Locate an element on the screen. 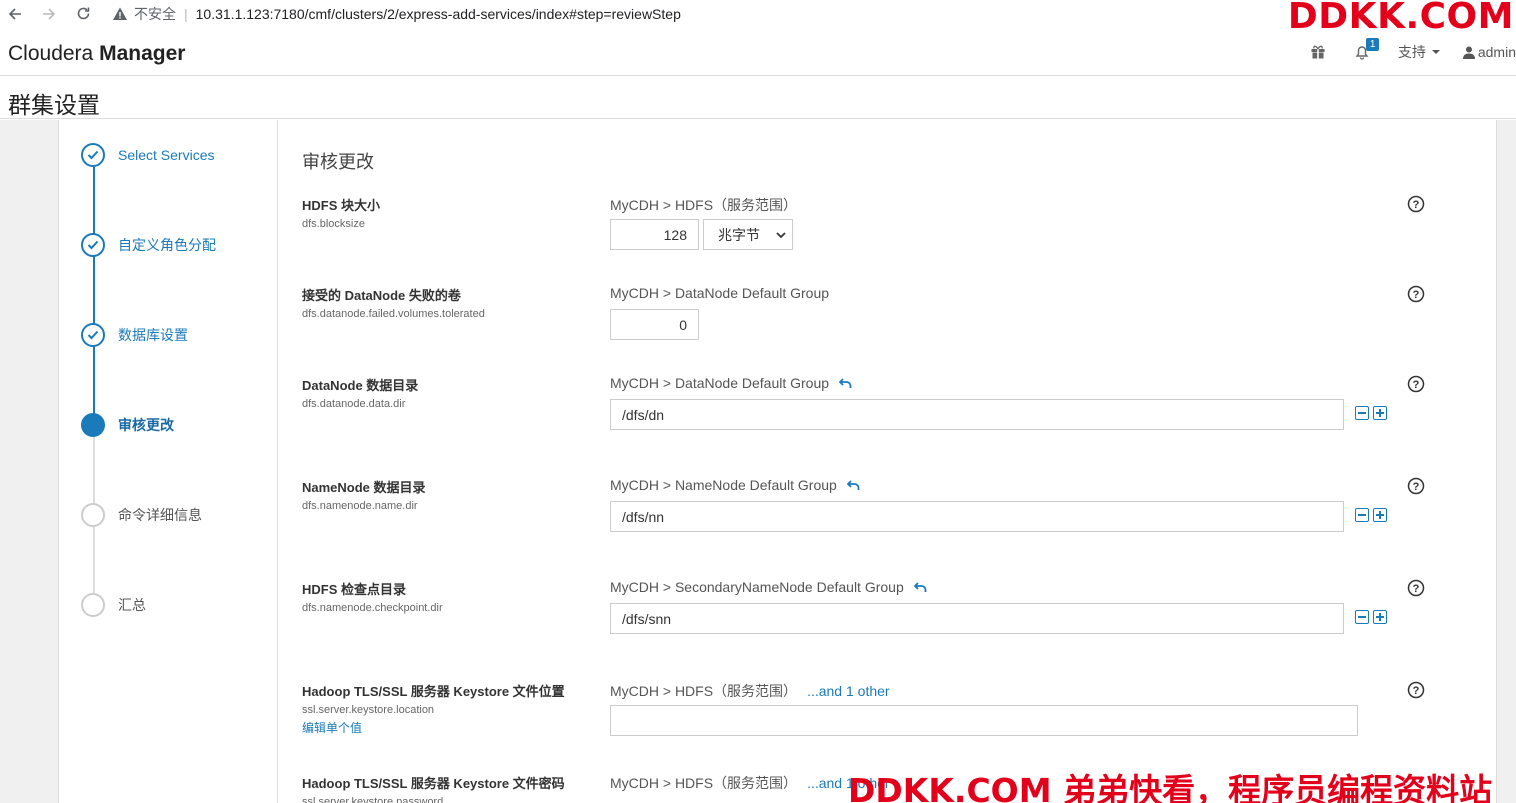  chevron-down-icon is located at coordinates (781, 234).